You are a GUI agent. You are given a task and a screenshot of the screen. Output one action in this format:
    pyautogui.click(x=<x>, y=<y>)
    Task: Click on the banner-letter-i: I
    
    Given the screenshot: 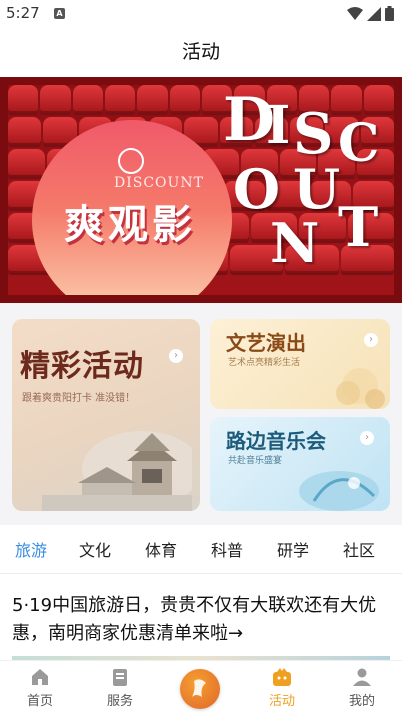 What is the action you would take?
    pyautogui.click(x=278, y=125)
    